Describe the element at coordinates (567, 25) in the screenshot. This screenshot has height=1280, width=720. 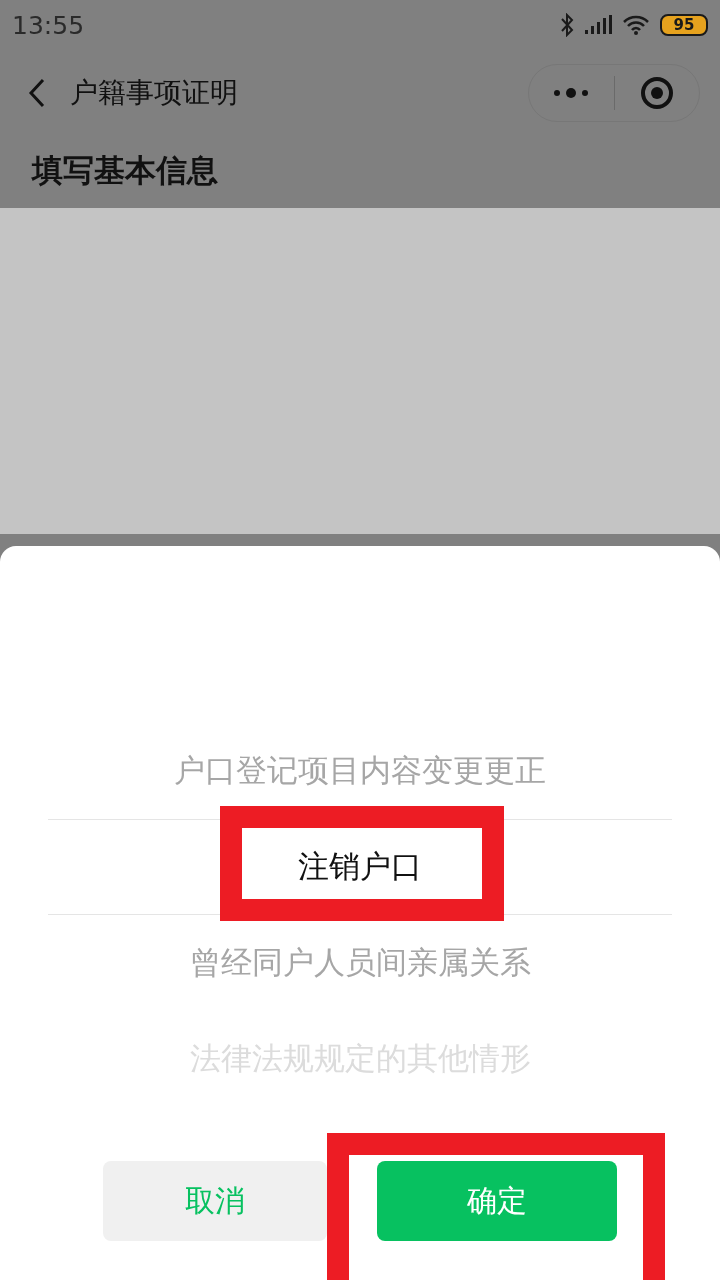
I see `bluetooth-icon` at that location.